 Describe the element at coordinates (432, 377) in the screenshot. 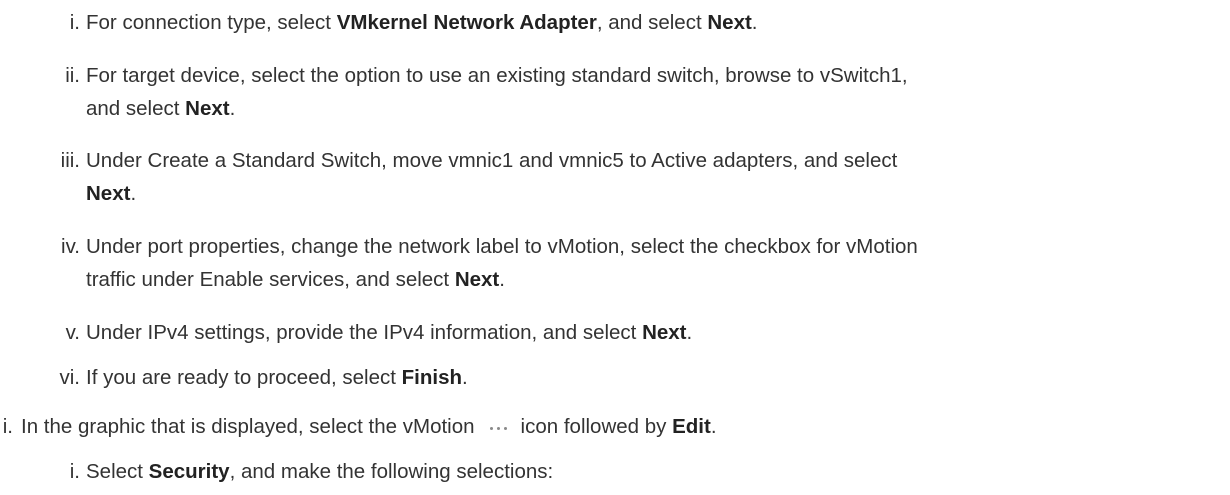

I see `bold-text: Finish` at that location.